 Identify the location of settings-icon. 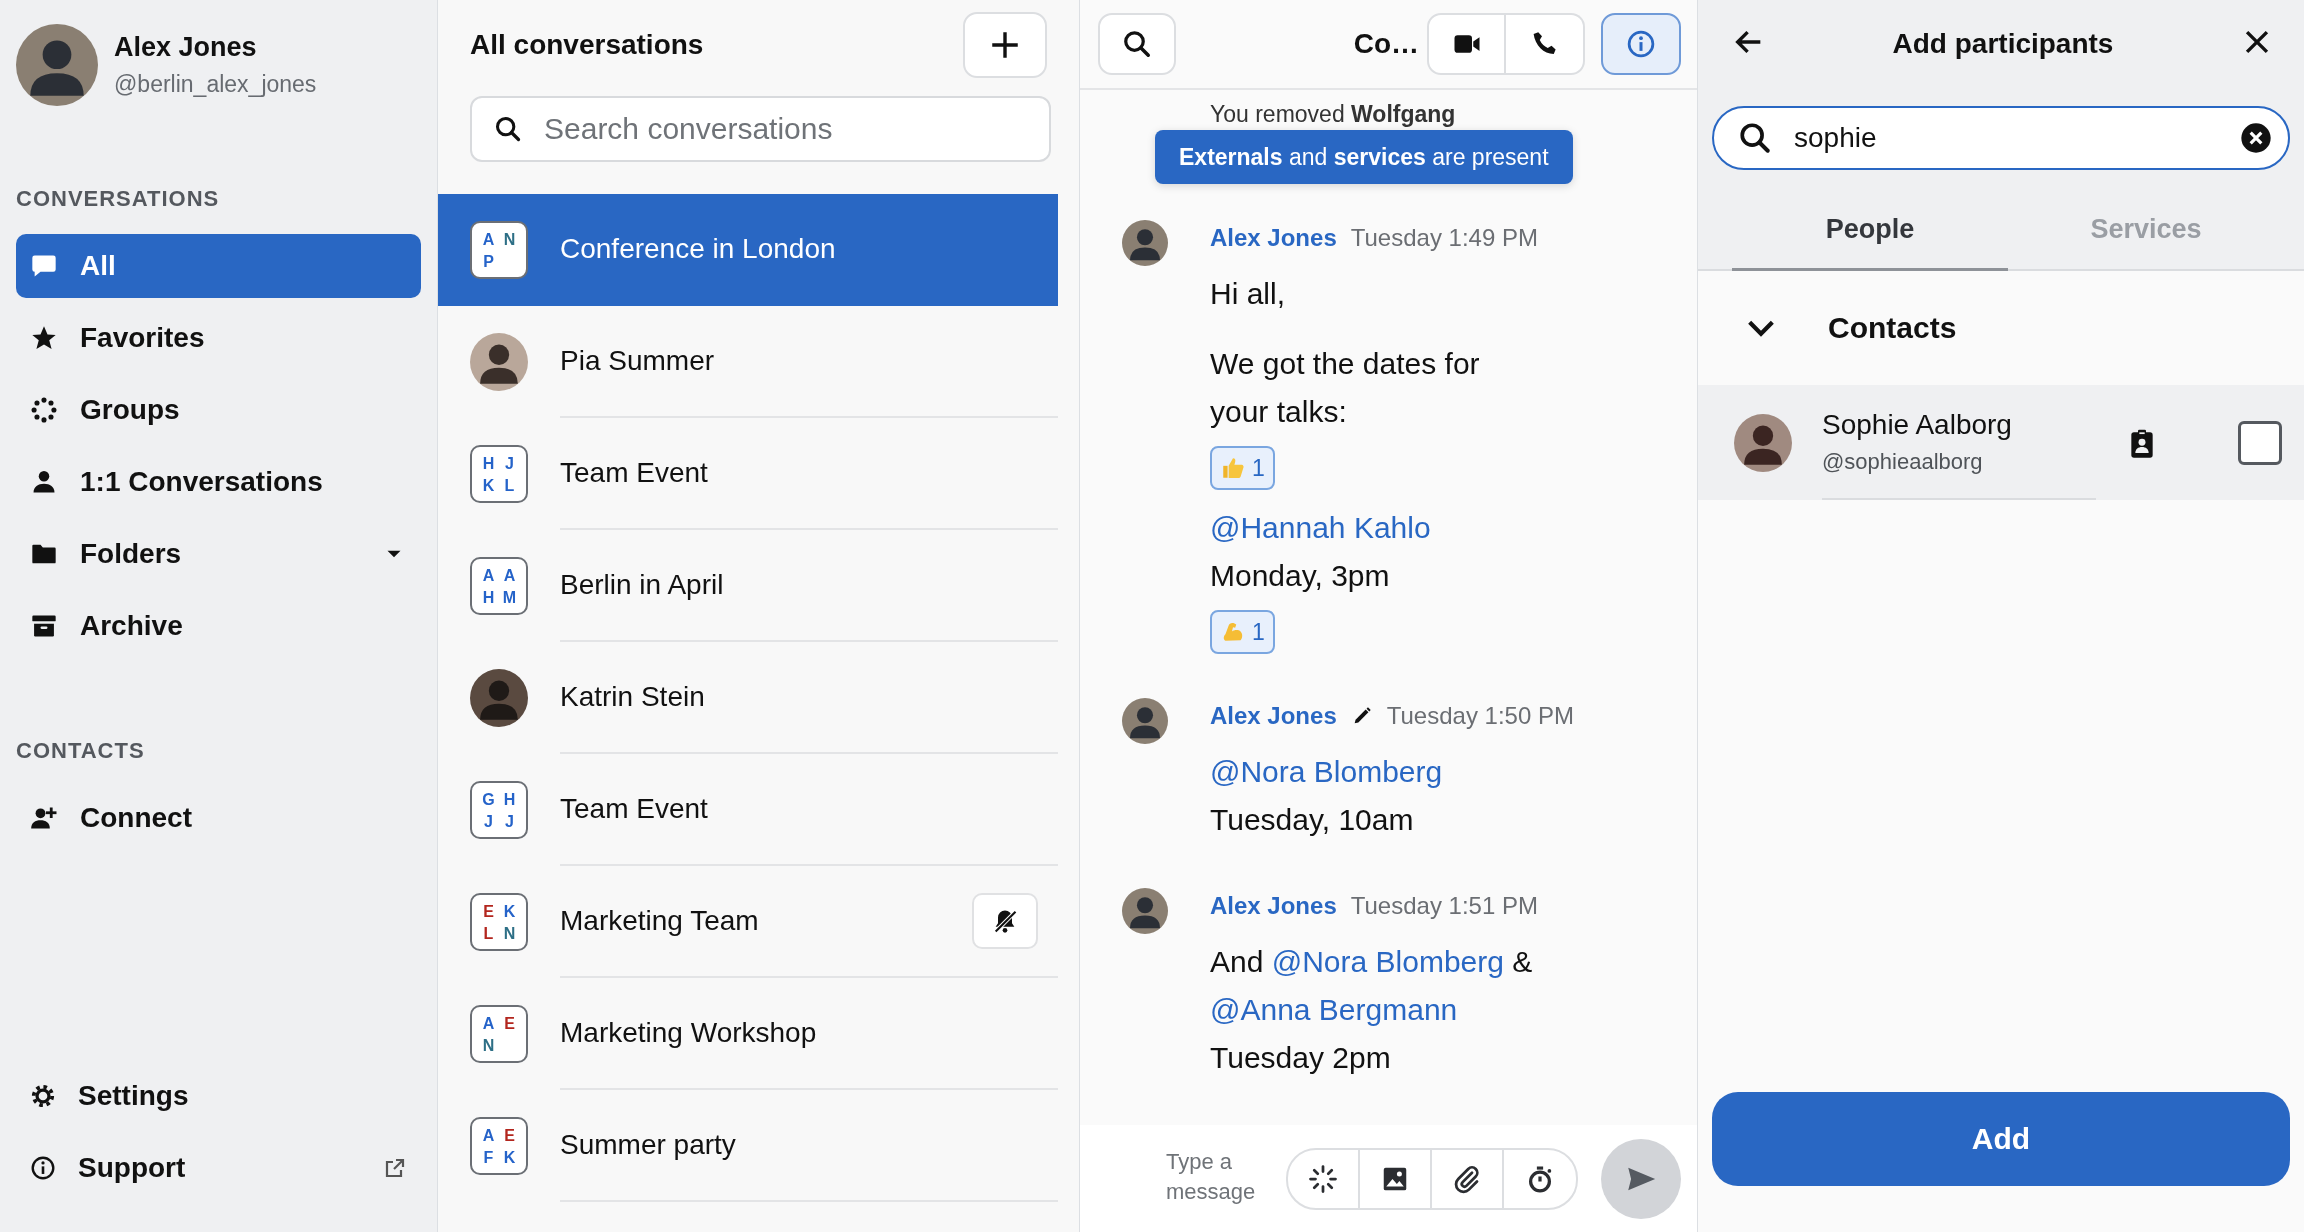
(43, 1096).